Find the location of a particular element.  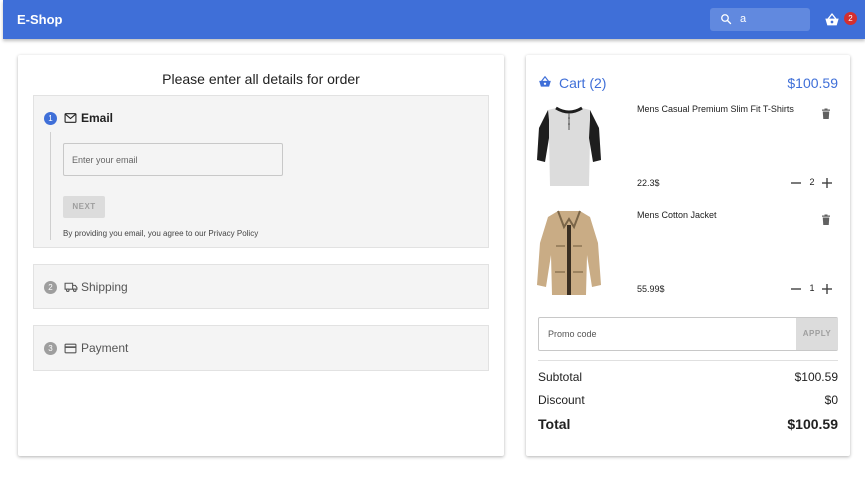

next-button: NEXT is located at coordinates (84, 207).